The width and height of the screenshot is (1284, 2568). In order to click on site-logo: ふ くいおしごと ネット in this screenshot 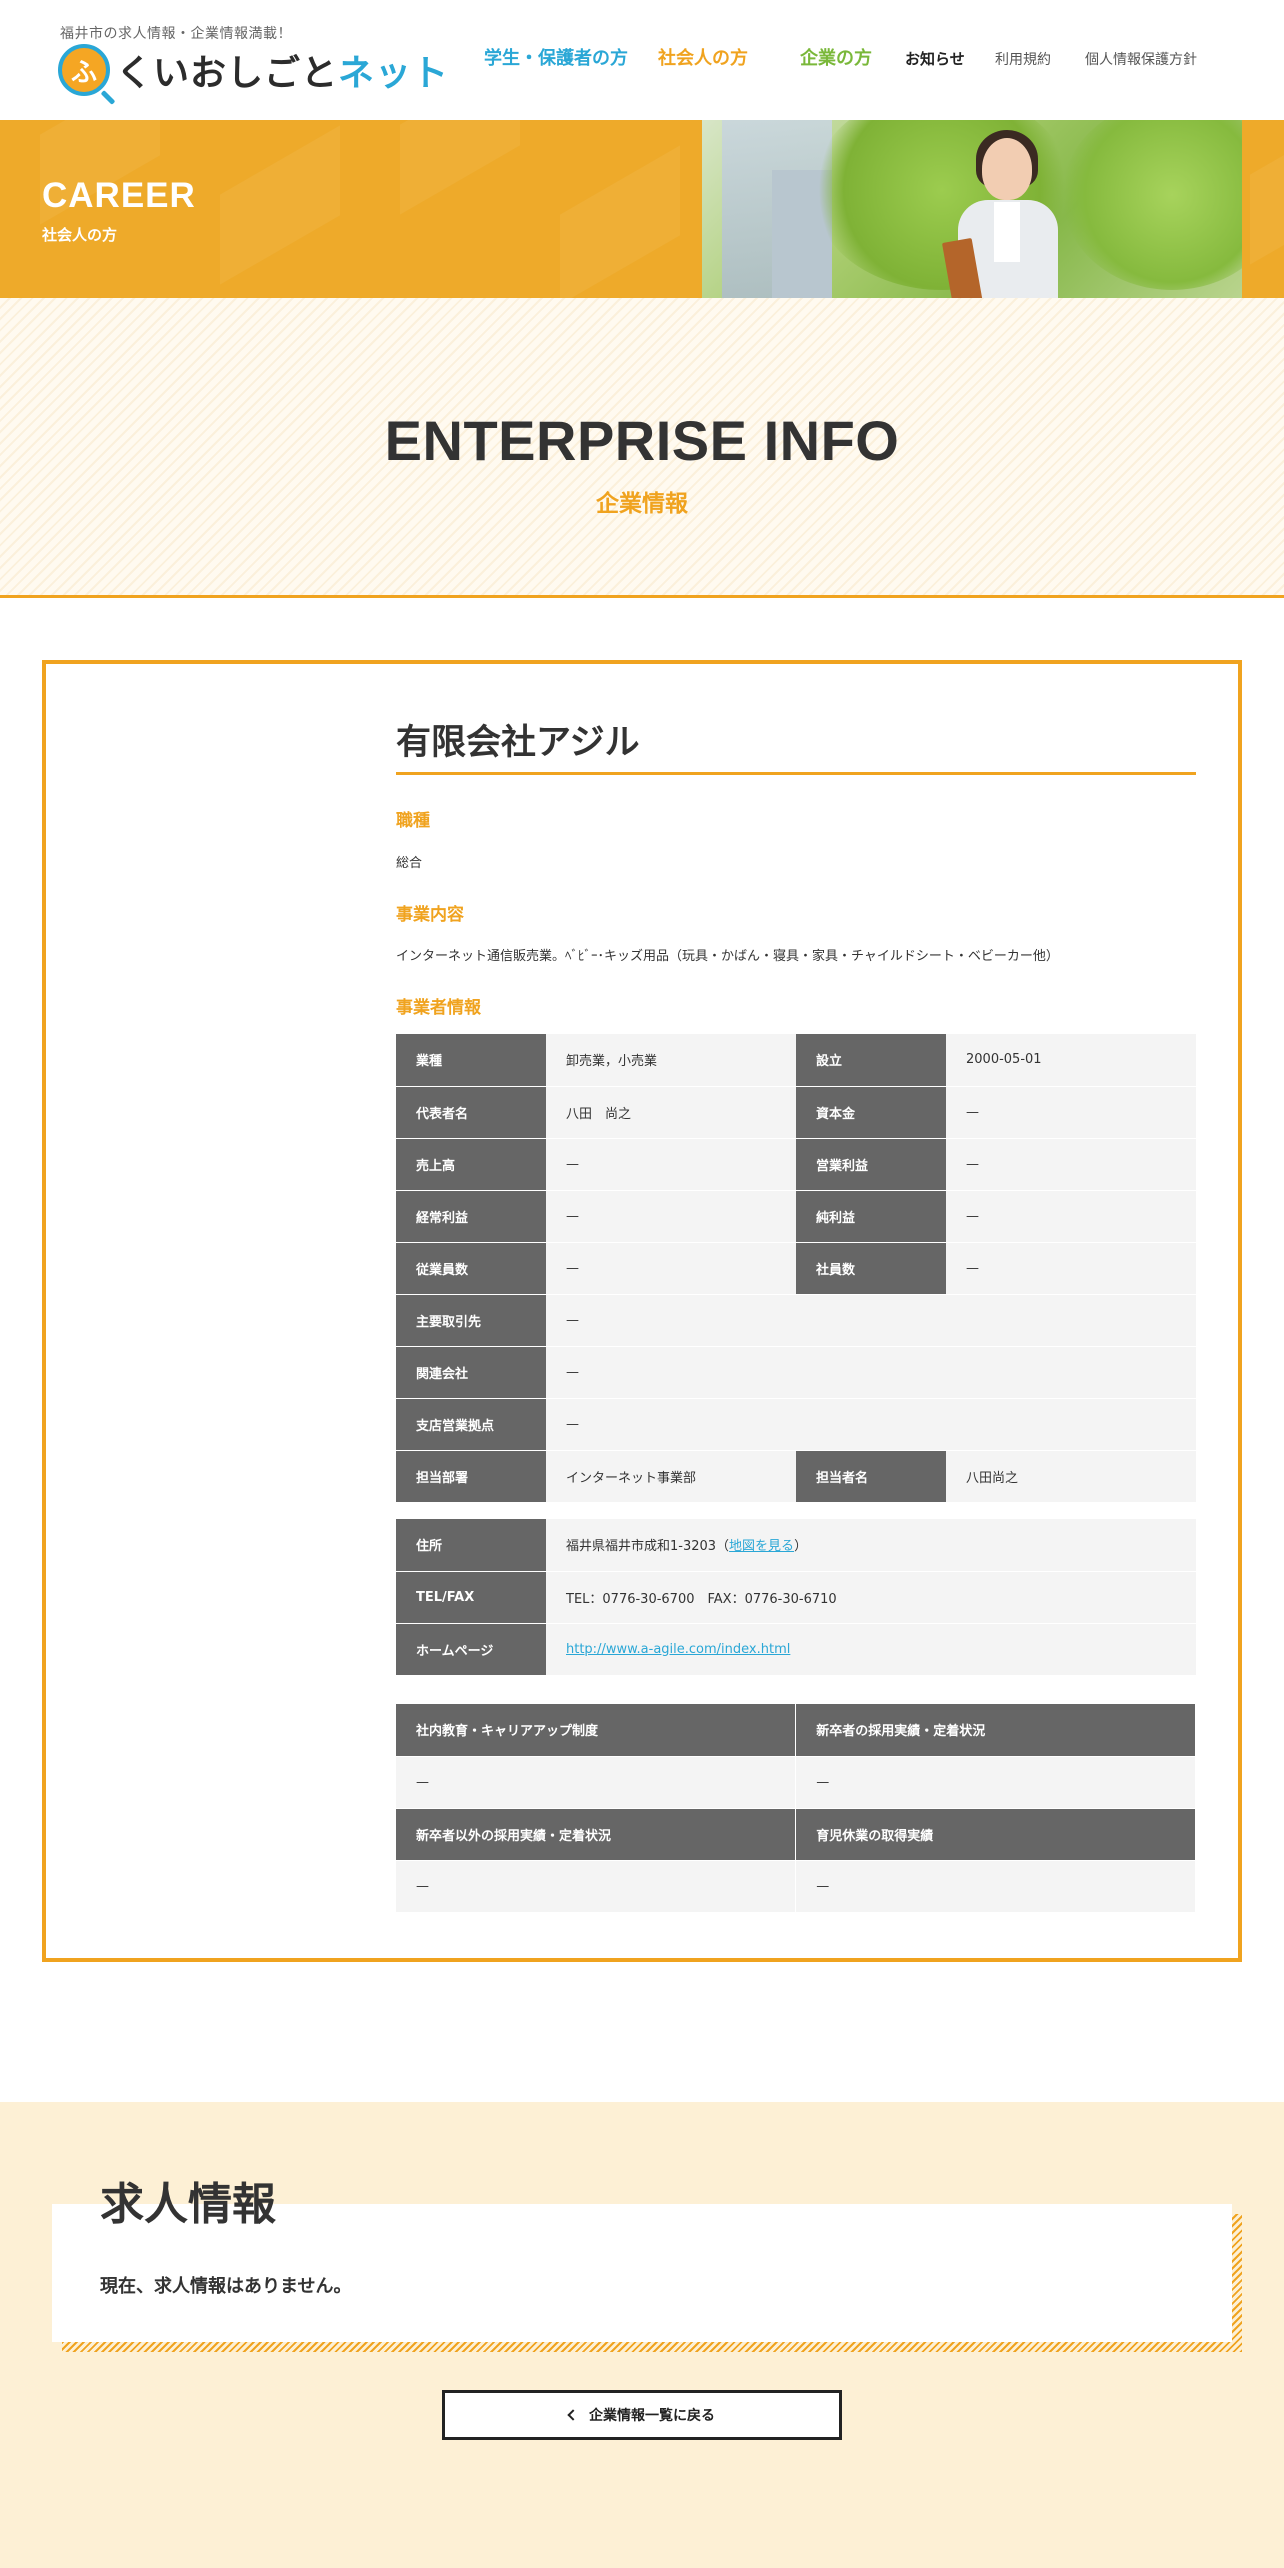, I will do `click(253, 70)`.